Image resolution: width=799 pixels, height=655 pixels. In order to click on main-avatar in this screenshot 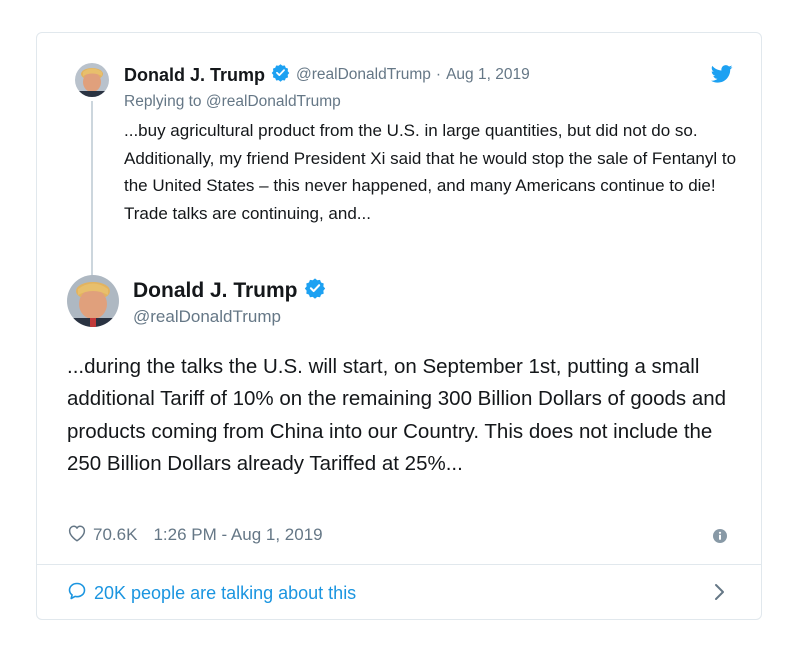, I will do `click(93, 301)`.